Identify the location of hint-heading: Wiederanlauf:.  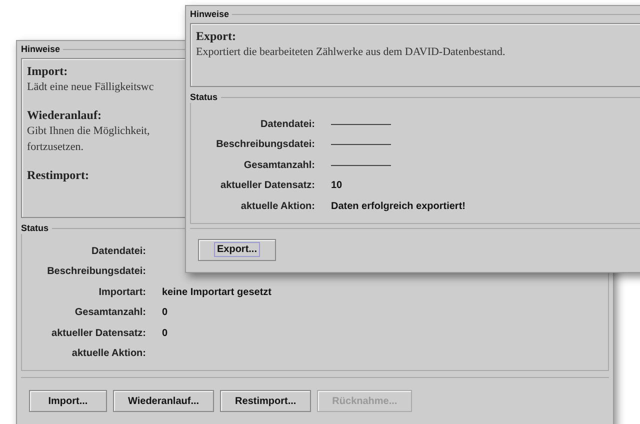
(64, 115).